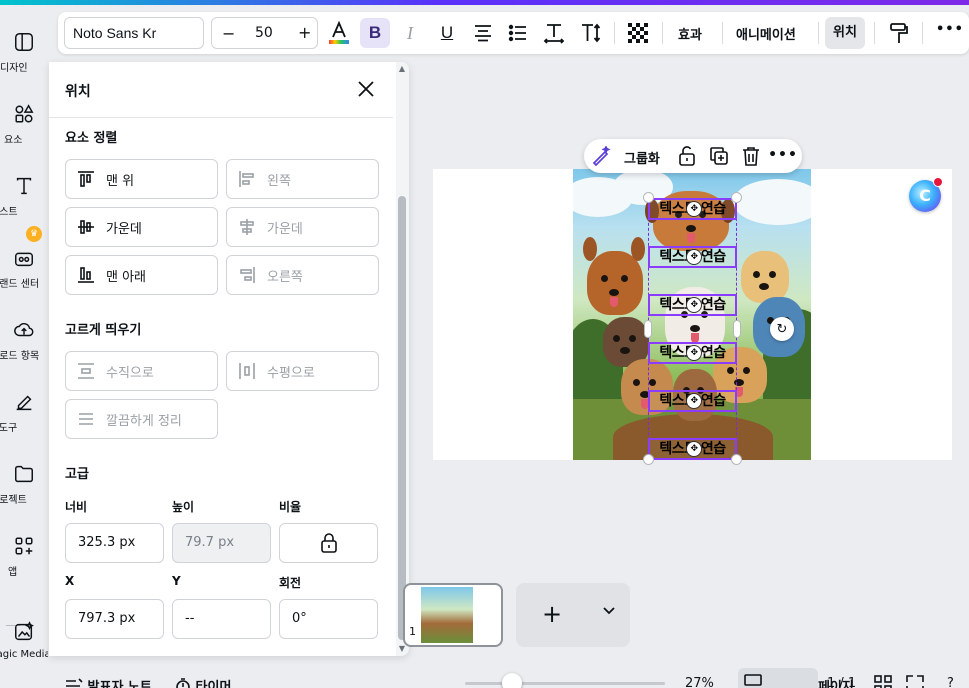 The height and width of the screenshot is (688, 969). Describe the element at coordinates (950, 29) in the screenshot. I see `more-options-button: •••` at that location.